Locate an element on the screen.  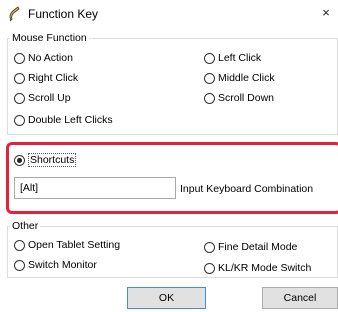
radio-open-tablet-setting: Open Tablet Setting is located at coordinates (67, 245).